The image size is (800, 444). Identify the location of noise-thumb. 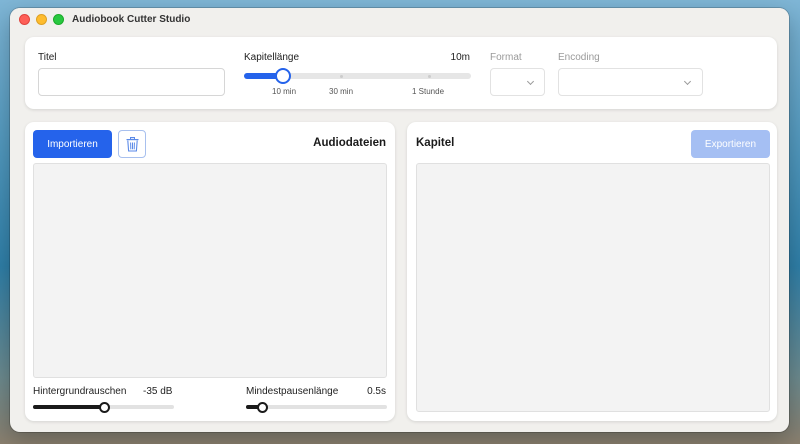
(104, 407).